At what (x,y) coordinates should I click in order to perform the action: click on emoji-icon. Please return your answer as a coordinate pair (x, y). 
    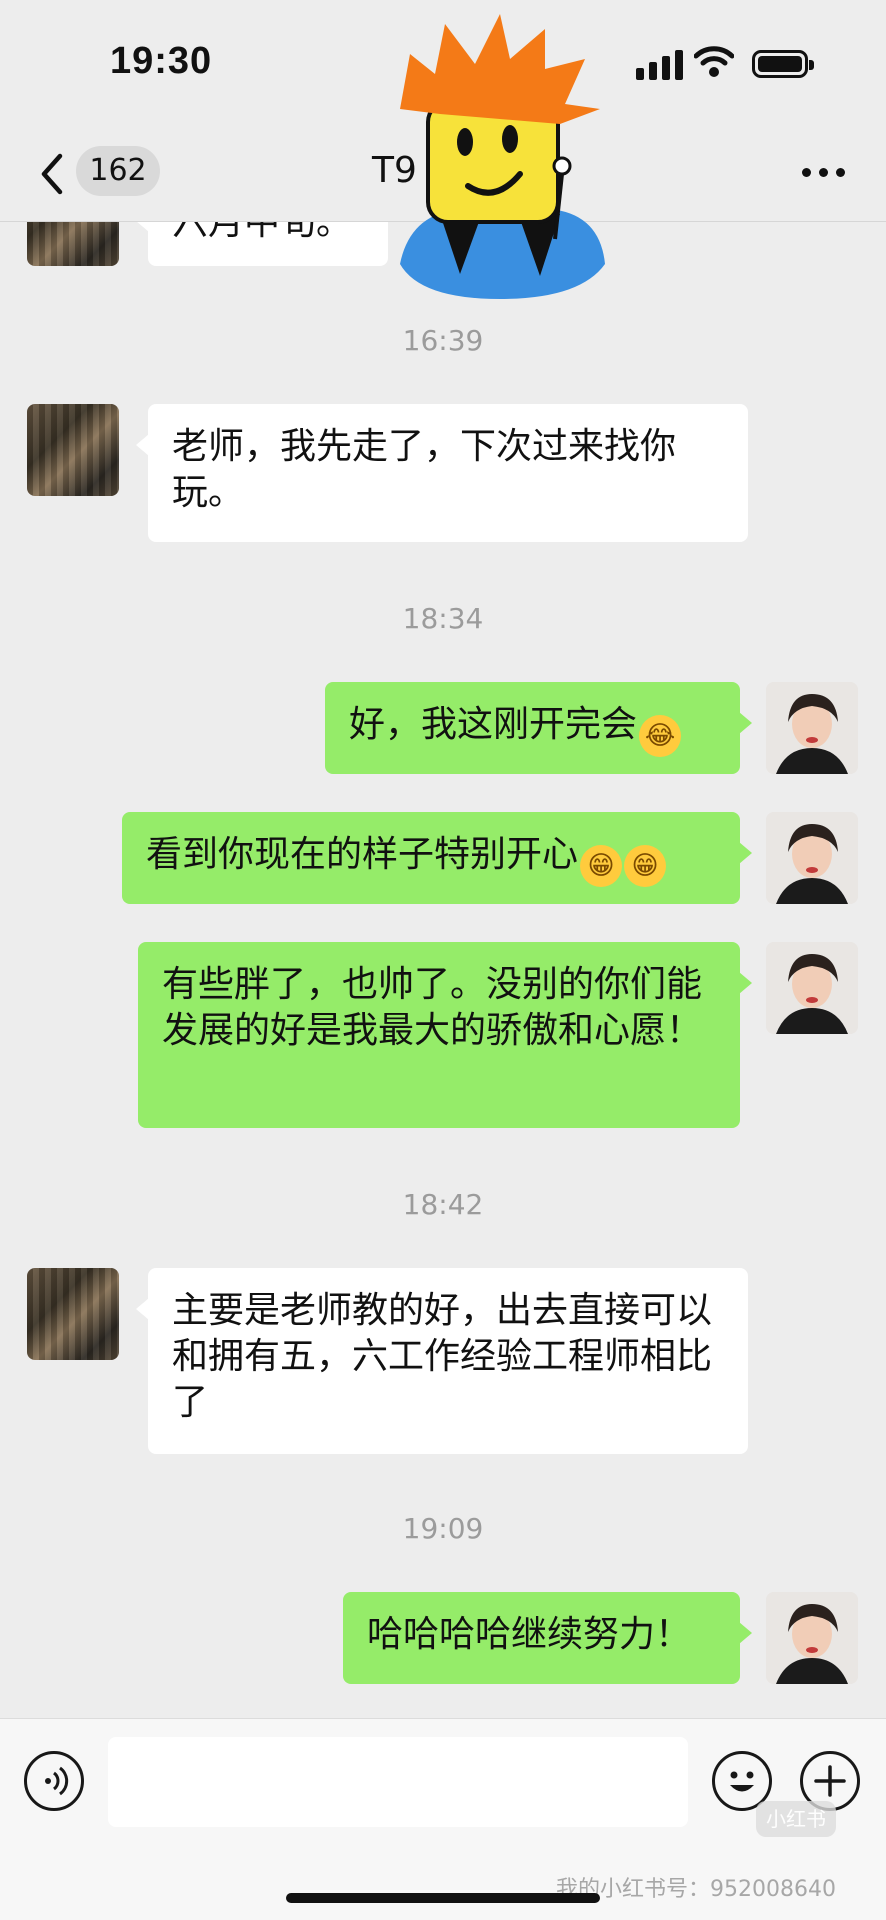
    Looking at the image, I should click on (742, 1781).